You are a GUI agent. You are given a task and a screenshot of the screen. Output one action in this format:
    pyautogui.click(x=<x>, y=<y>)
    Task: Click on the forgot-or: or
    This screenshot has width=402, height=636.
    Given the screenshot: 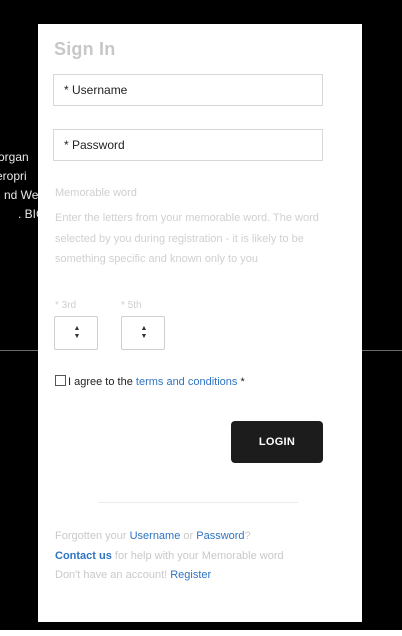 What is the action you would take?
    pyautogui.click(x=188, y=536)
    